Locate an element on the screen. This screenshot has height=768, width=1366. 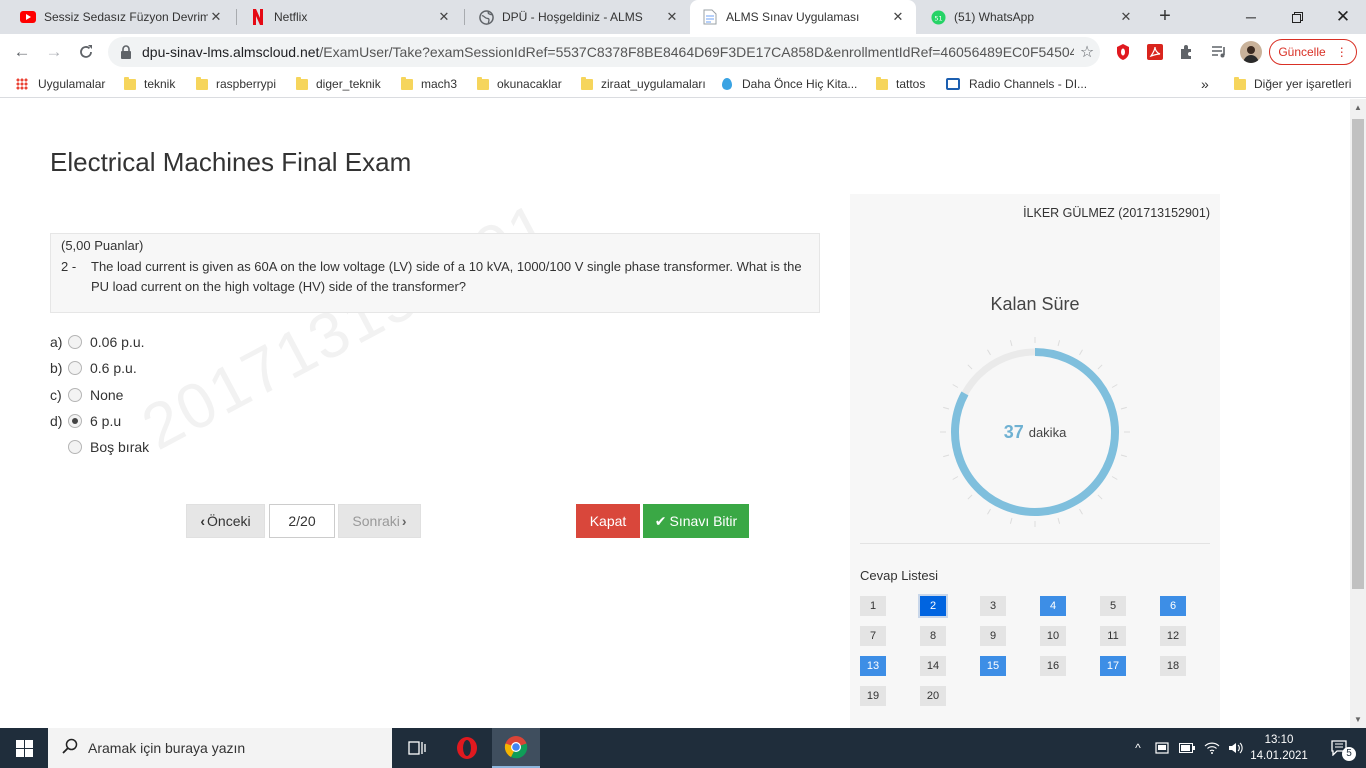
reload-button is located at coordinates (86, 52).